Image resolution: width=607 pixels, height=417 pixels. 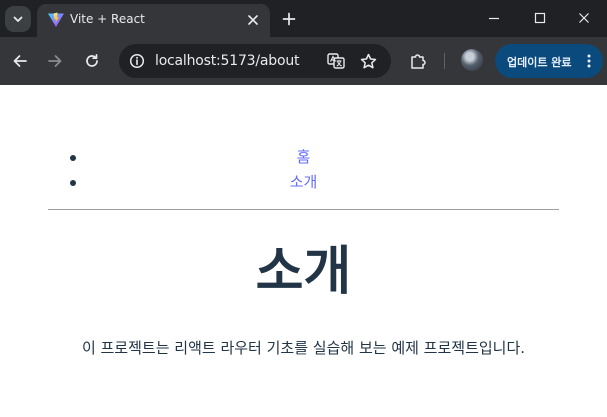 What do you see at coordinates (472, 60) in the screenshot?
I see `avatar` at bounding box center [472, 60].